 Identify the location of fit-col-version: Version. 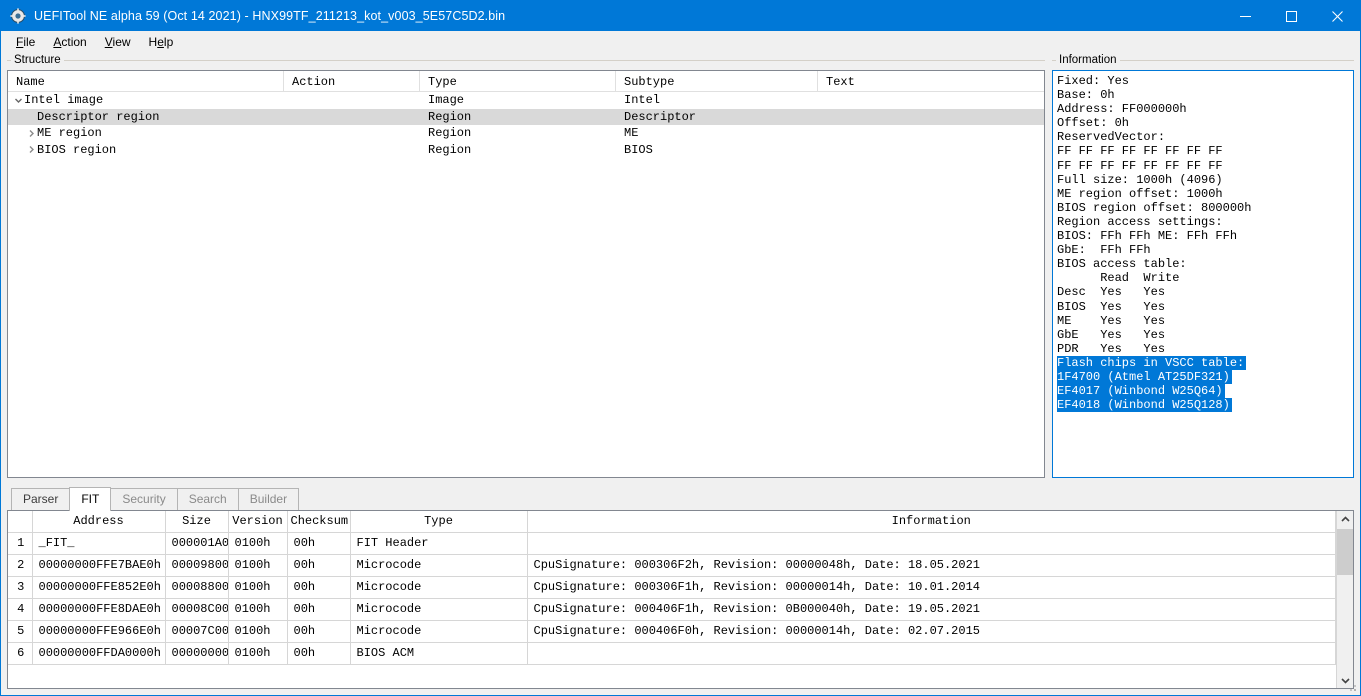
(258, 522).